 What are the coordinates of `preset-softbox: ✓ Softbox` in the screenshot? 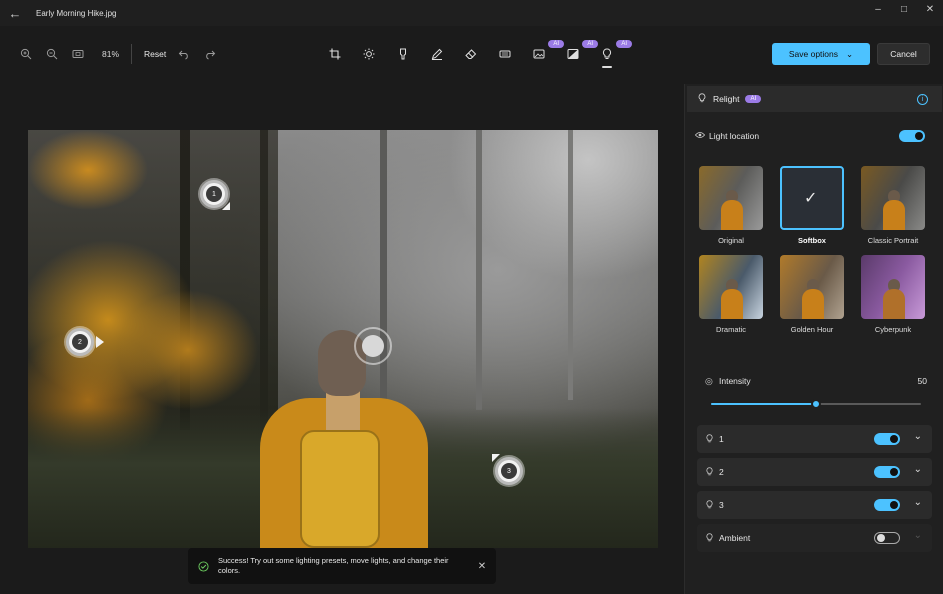 It's located at (812, 205).